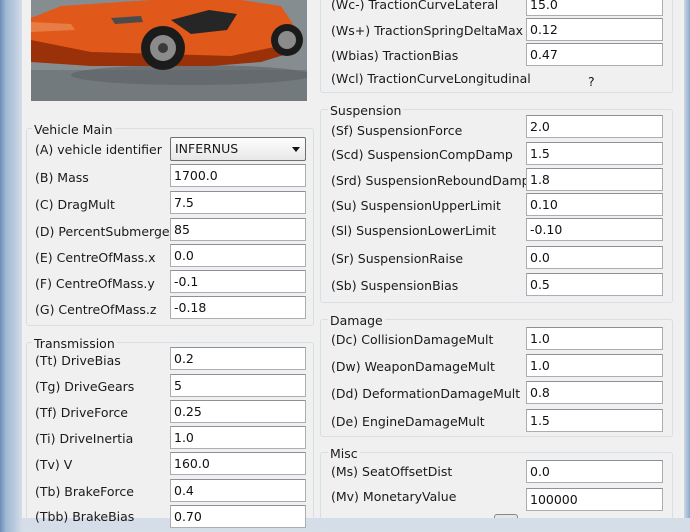  Describe the element at coordinates (594, 8) in the screenshot. I see `traction-curve-lateral-field: 15.0` at that location.